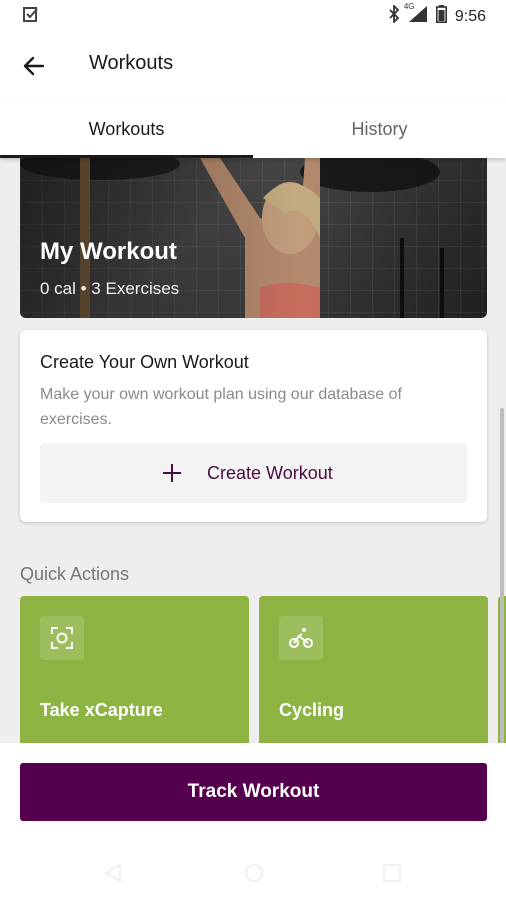 The width and height of the screenshot is (506, 900). What do you see at coordinates (312, 710) in the screenshot?
I see `quick-action-label: Cycling` at bounding box center [312, 710].